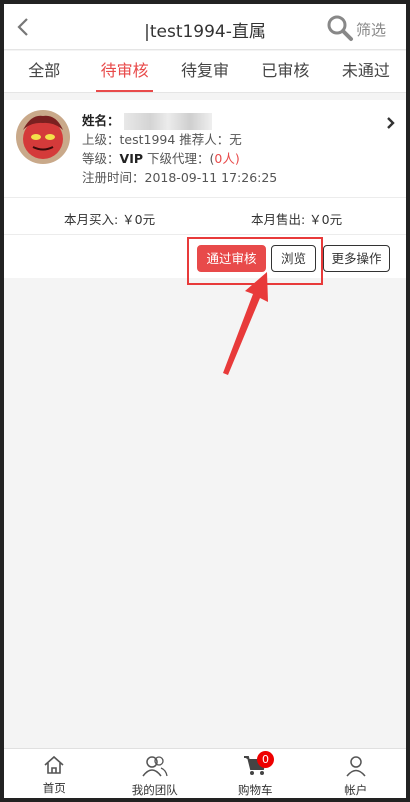  Describe the element at coordinates (205, 27) in the screenshot. I see `header: |test1994-直属 筛选` at that location.